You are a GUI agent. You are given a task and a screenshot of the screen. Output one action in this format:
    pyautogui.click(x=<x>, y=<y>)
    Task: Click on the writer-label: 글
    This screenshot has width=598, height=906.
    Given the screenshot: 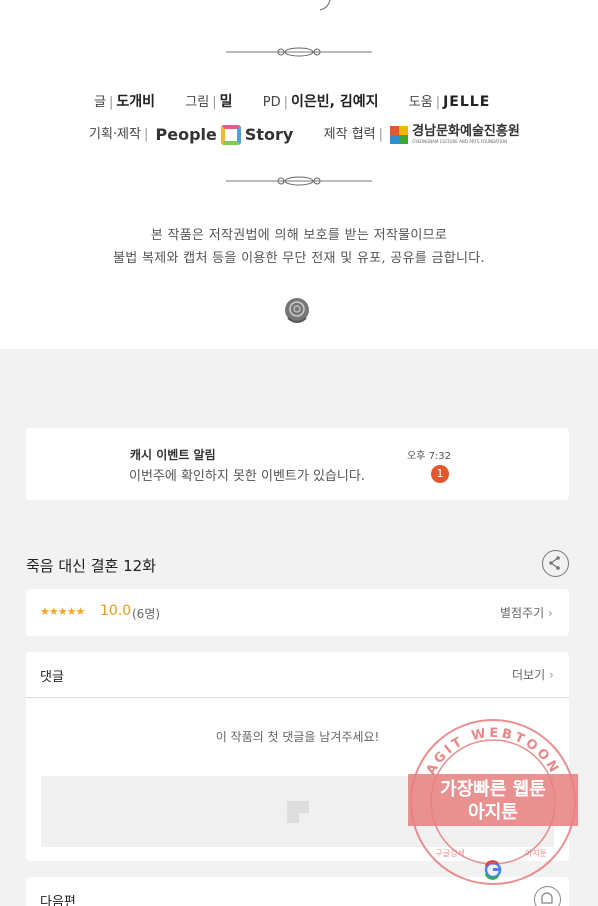 What is the action you would take?
    pyautogui.click(x=100, y=102)
    